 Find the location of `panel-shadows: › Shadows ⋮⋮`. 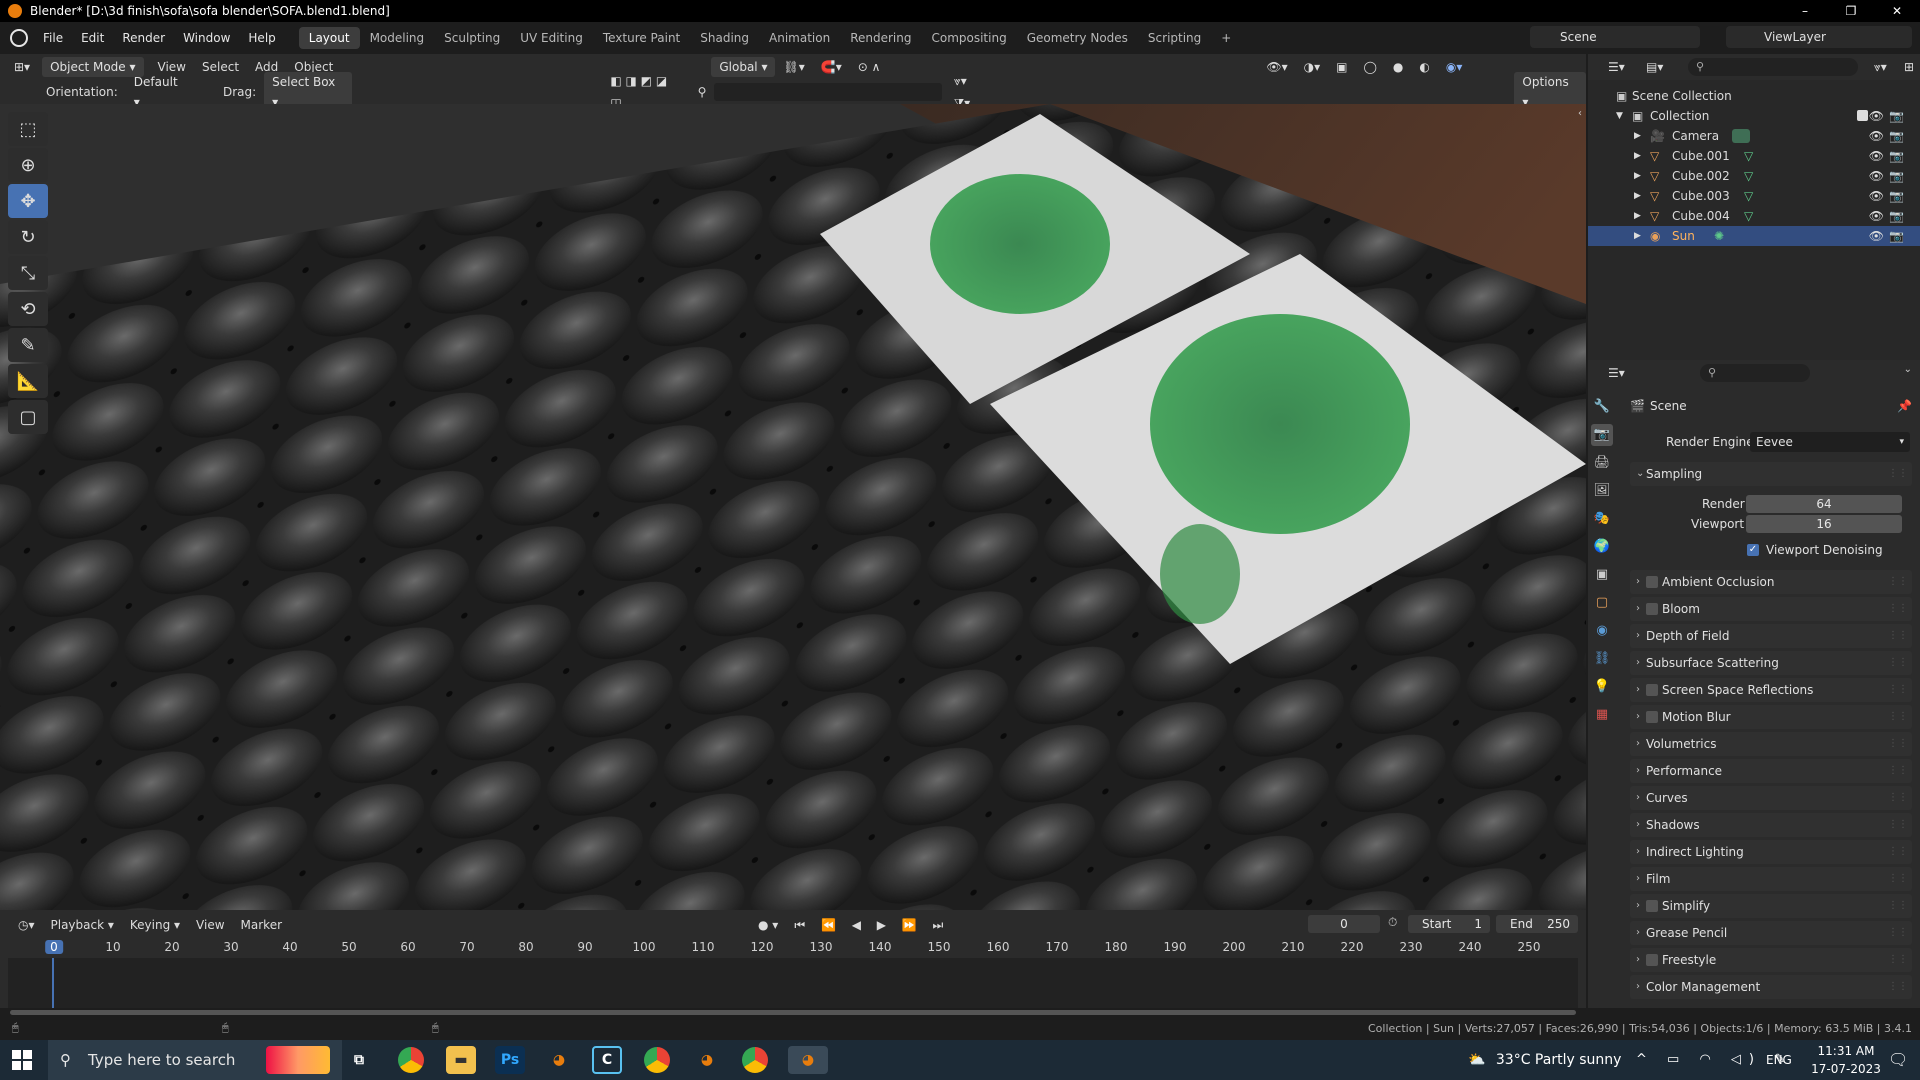

panel-shadows: › Shadows ⋮⋮ is located at coordinates (1771, 825).